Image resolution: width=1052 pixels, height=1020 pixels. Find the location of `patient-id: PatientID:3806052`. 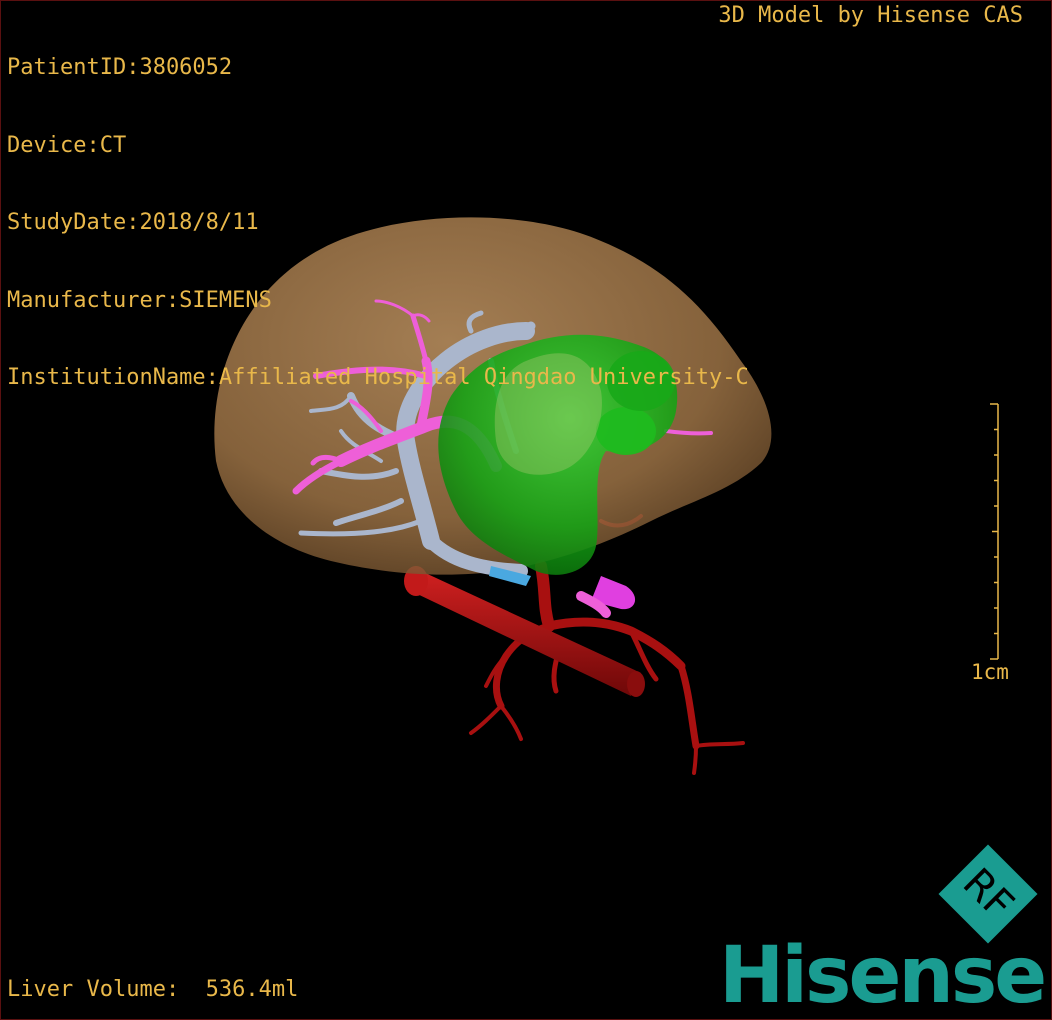

patient-id: PatientID:3806052 is located at coordinates (120, 67).